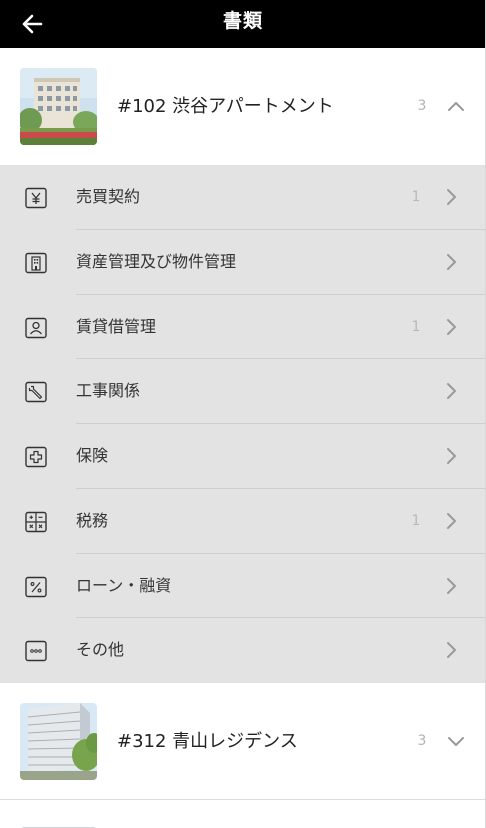 This screenshot has height=828, width=486. I want to click on category-label: 税務, so click(92, 520).